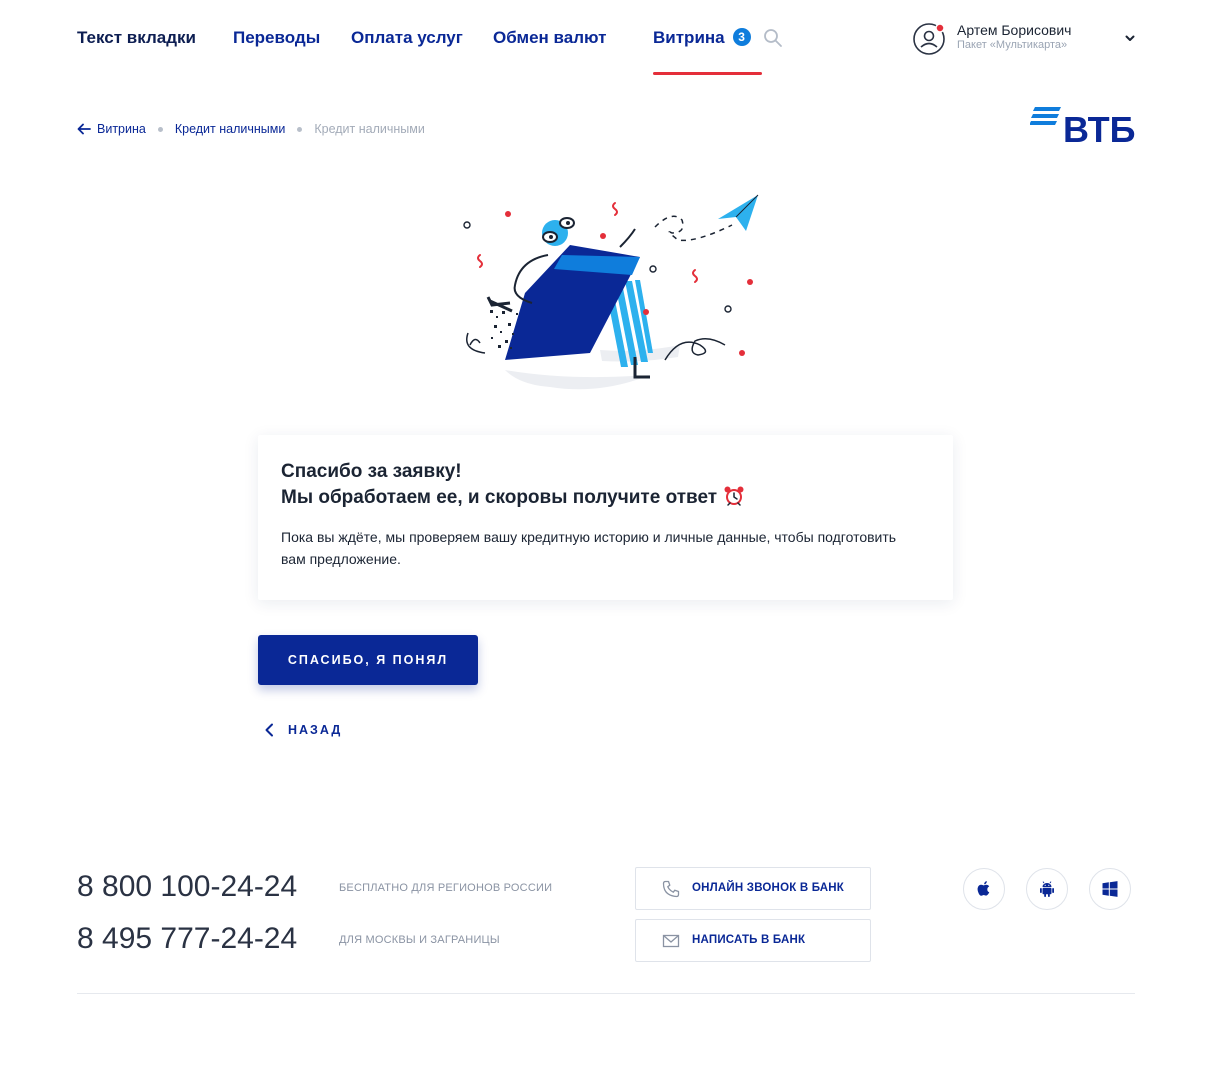  What do you see at coordinates (269, 730) in the screenshot?
I see `chevron-left-icon` at bounding box center [269, 730].